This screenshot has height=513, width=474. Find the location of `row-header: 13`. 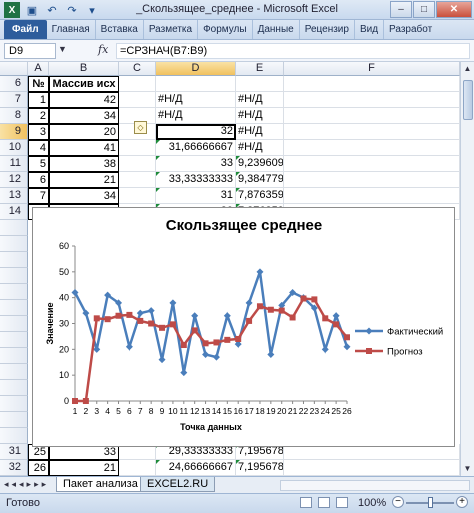

row-header: 13 is located at coordinates (14, 196).